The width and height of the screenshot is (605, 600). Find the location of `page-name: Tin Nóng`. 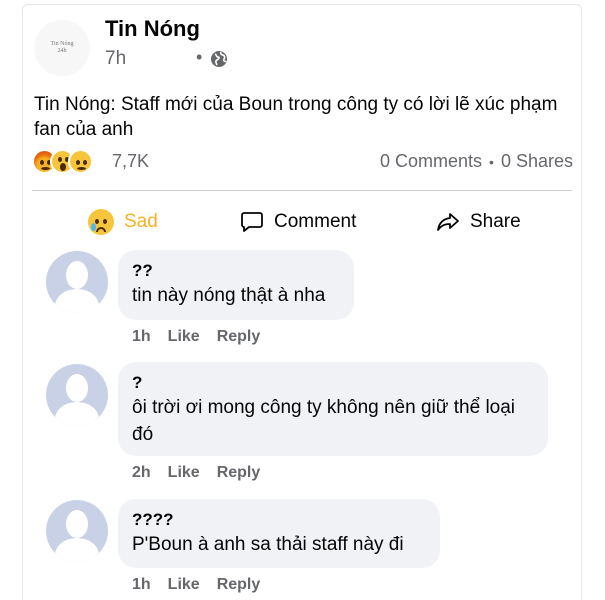

page-name: Tin Nóng is located at coordinates (152, 29).